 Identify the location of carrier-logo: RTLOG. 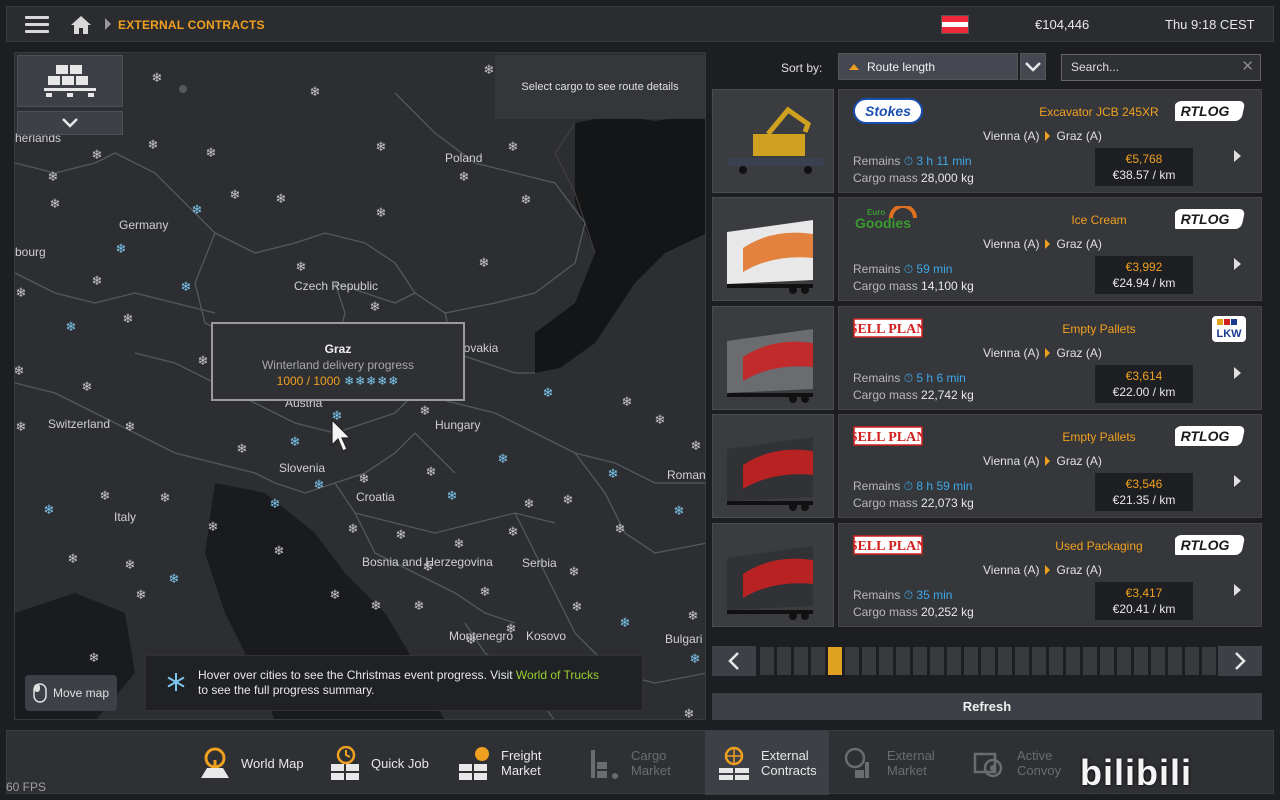
(1210, 545).